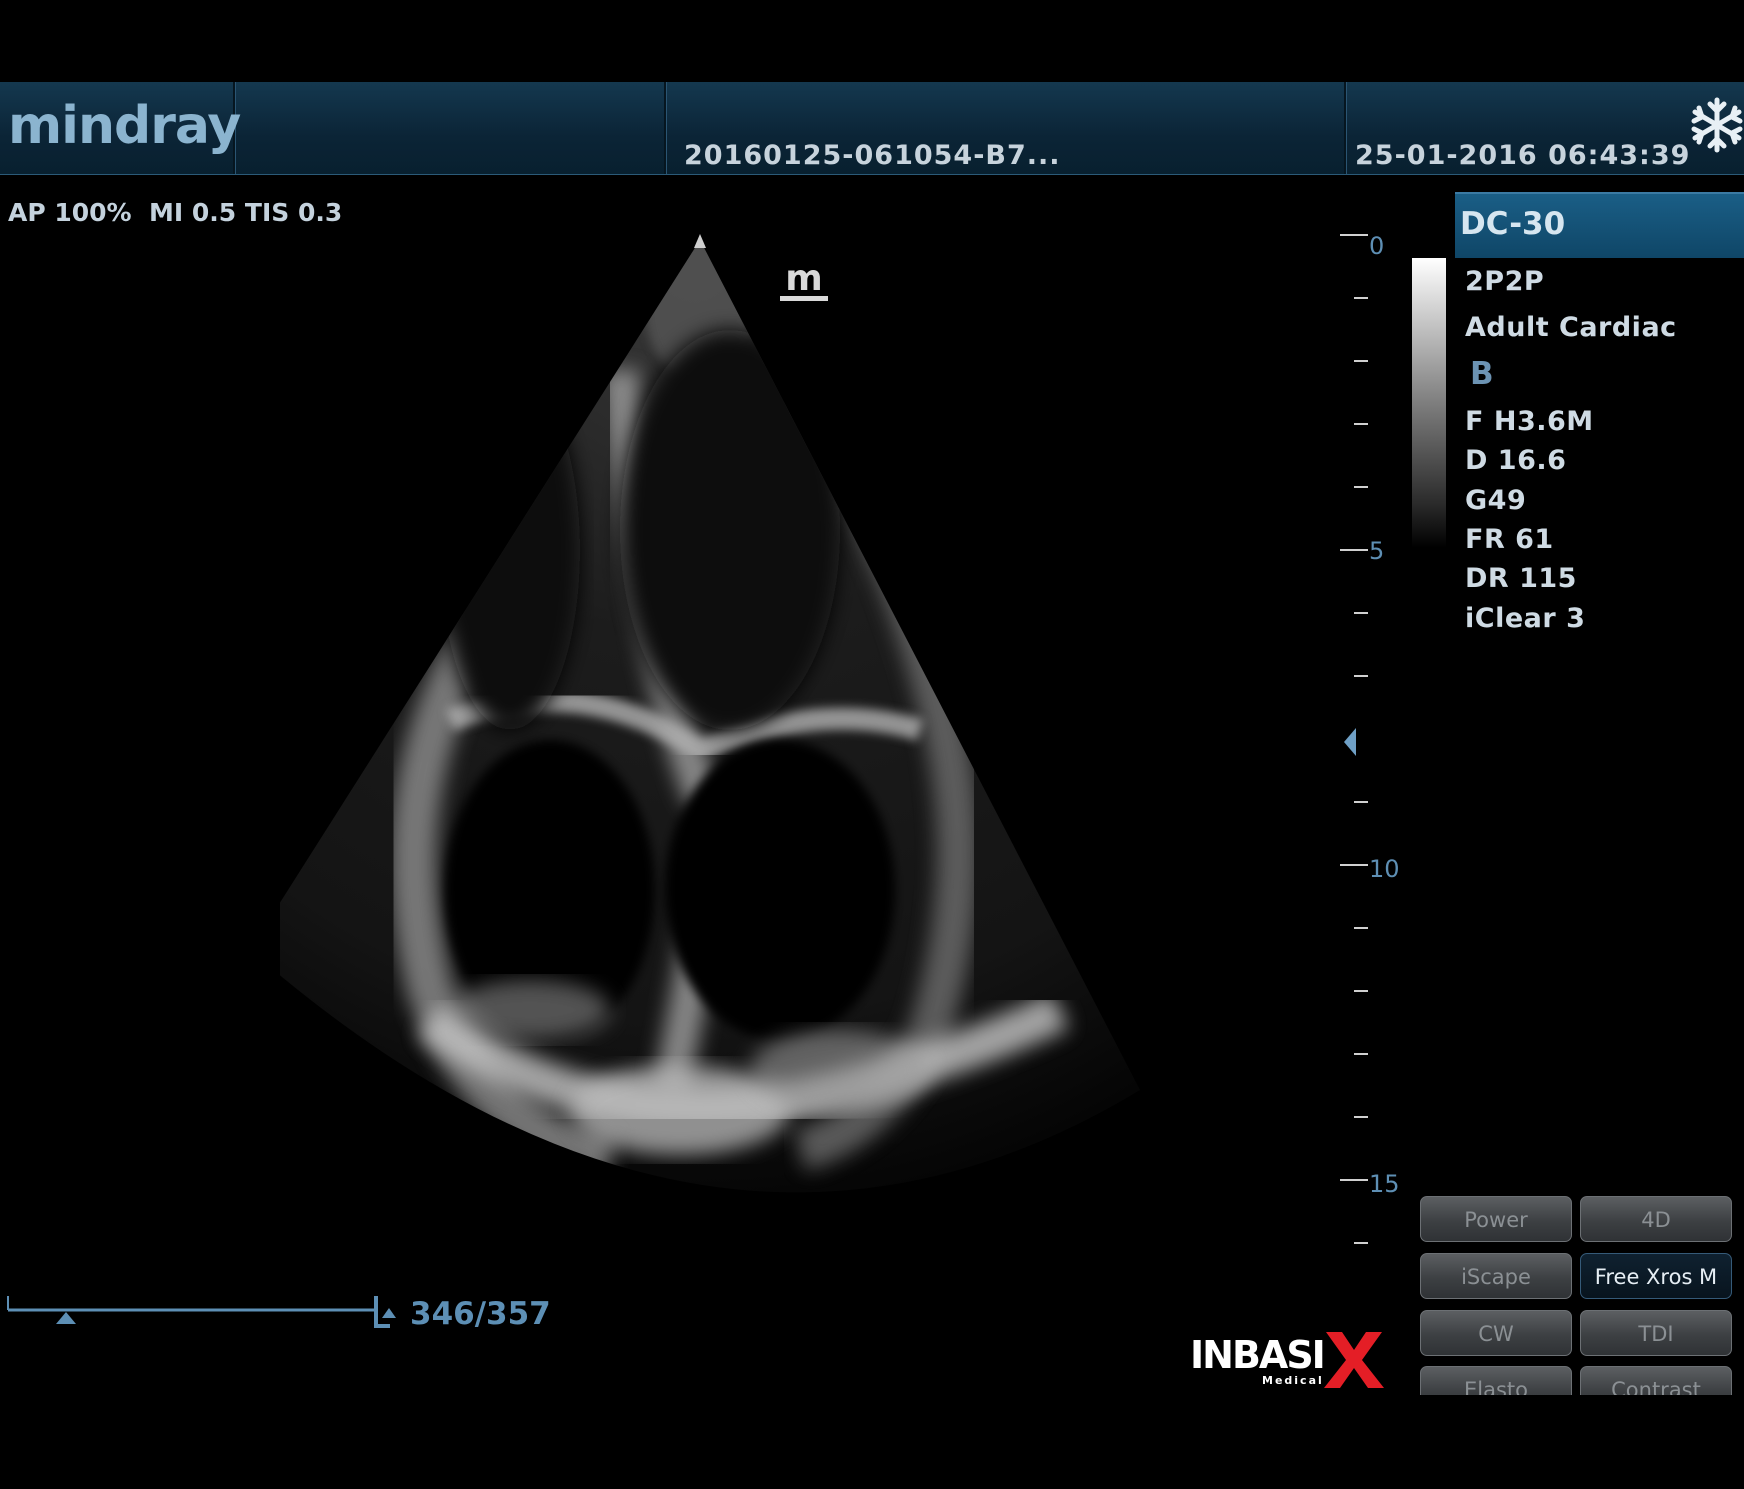 This screenshot has width=1744, height=1489. Describe the element at coordinates (1513, 224) in the screenshot. I see `probe-name: DC-30` at that location.